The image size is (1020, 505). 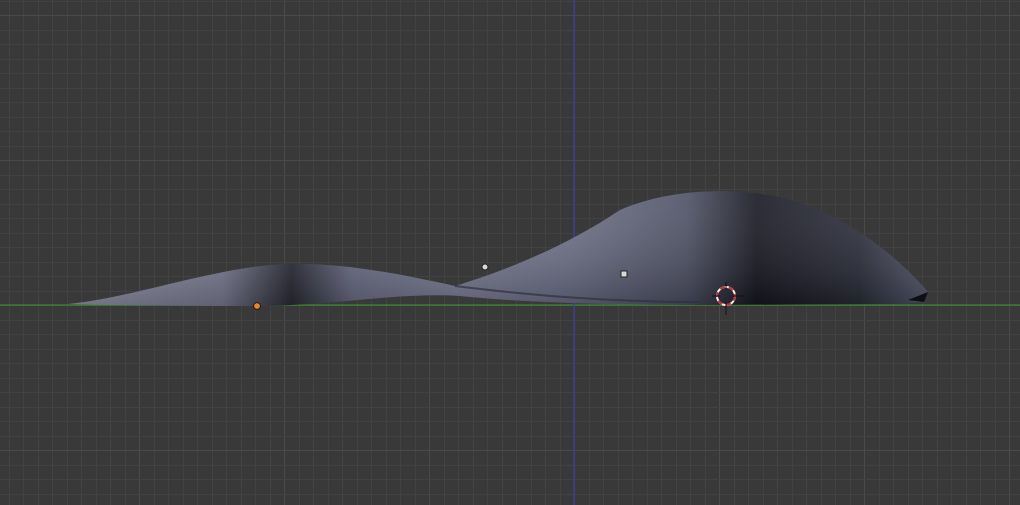 What do you see at coordinates (257, 306) in the screenshot?
I see `object-origin-point` at bounding box center [257, 306].